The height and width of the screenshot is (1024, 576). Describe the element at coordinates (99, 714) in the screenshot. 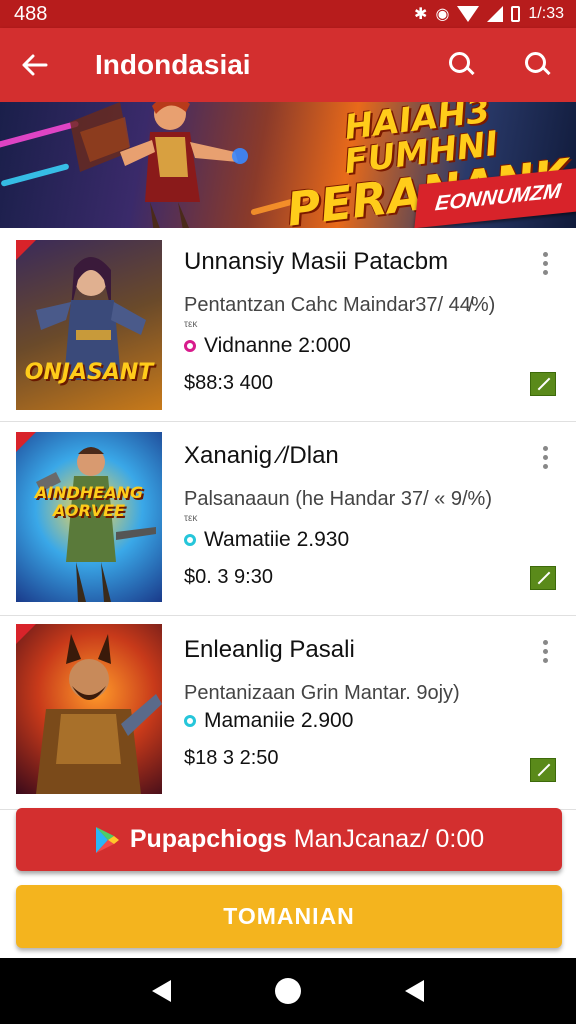

I see `character-art` at that location.